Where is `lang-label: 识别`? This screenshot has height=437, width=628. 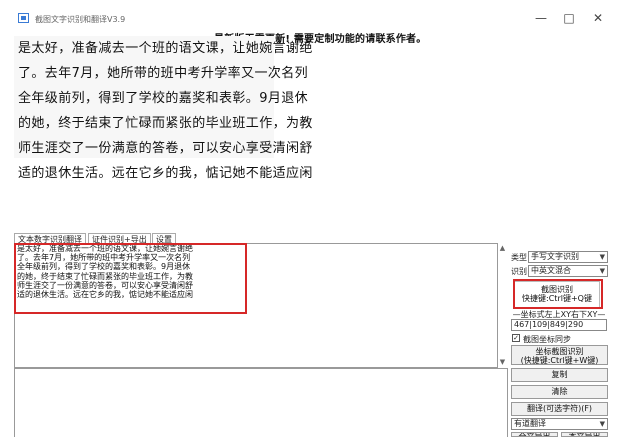
lang-label: 识别 is located at coordinates (519, 271).